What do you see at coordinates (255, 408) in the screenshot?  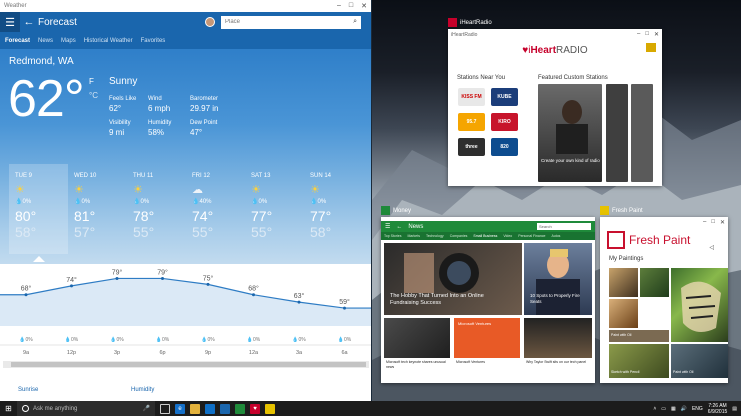 I see `iheart-app-icon: ♥` at bounding box center [255, 408].